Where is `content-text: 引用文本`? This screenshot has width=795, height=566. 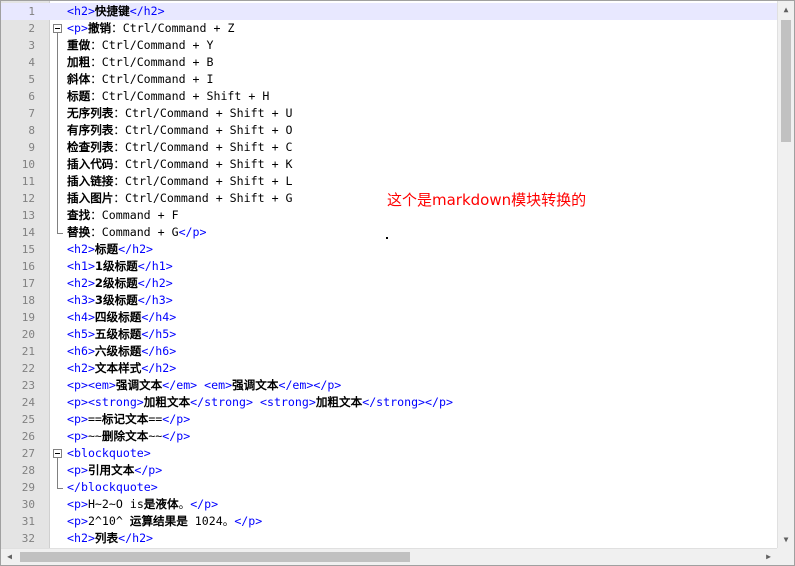 content-text: 引用文本 is located at coordinates (111, 470).